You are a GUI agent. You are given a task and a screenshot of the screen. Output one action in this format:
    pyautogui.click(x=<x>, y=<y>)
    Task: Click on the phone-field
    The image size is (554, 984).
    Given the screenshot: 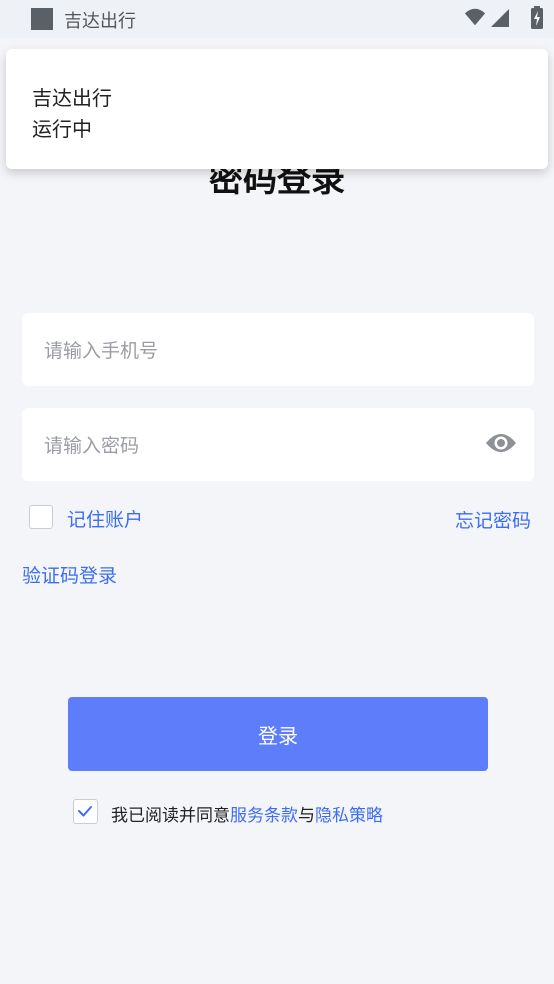 What is the action you would take?
    pyautogui.click(x=278, y=350)
    